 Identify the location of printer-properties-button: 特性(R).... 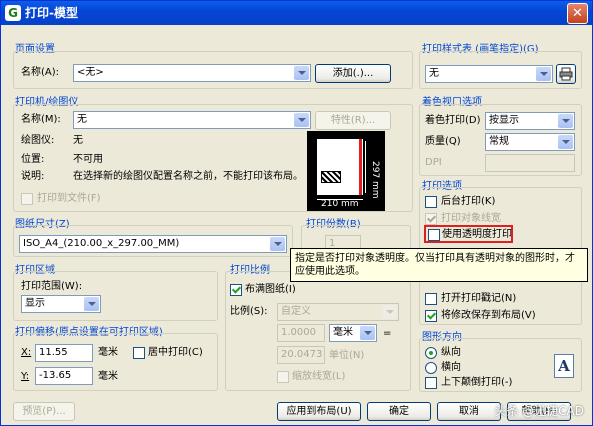
(353, 120).